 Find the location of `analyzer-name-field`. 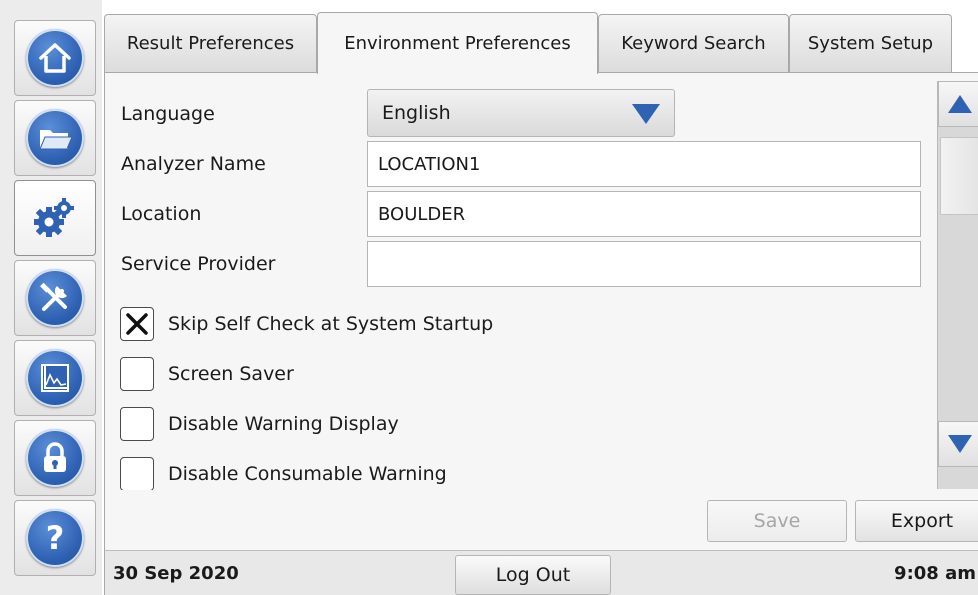

analyzer-name-field is located at coordinates (644, 164).